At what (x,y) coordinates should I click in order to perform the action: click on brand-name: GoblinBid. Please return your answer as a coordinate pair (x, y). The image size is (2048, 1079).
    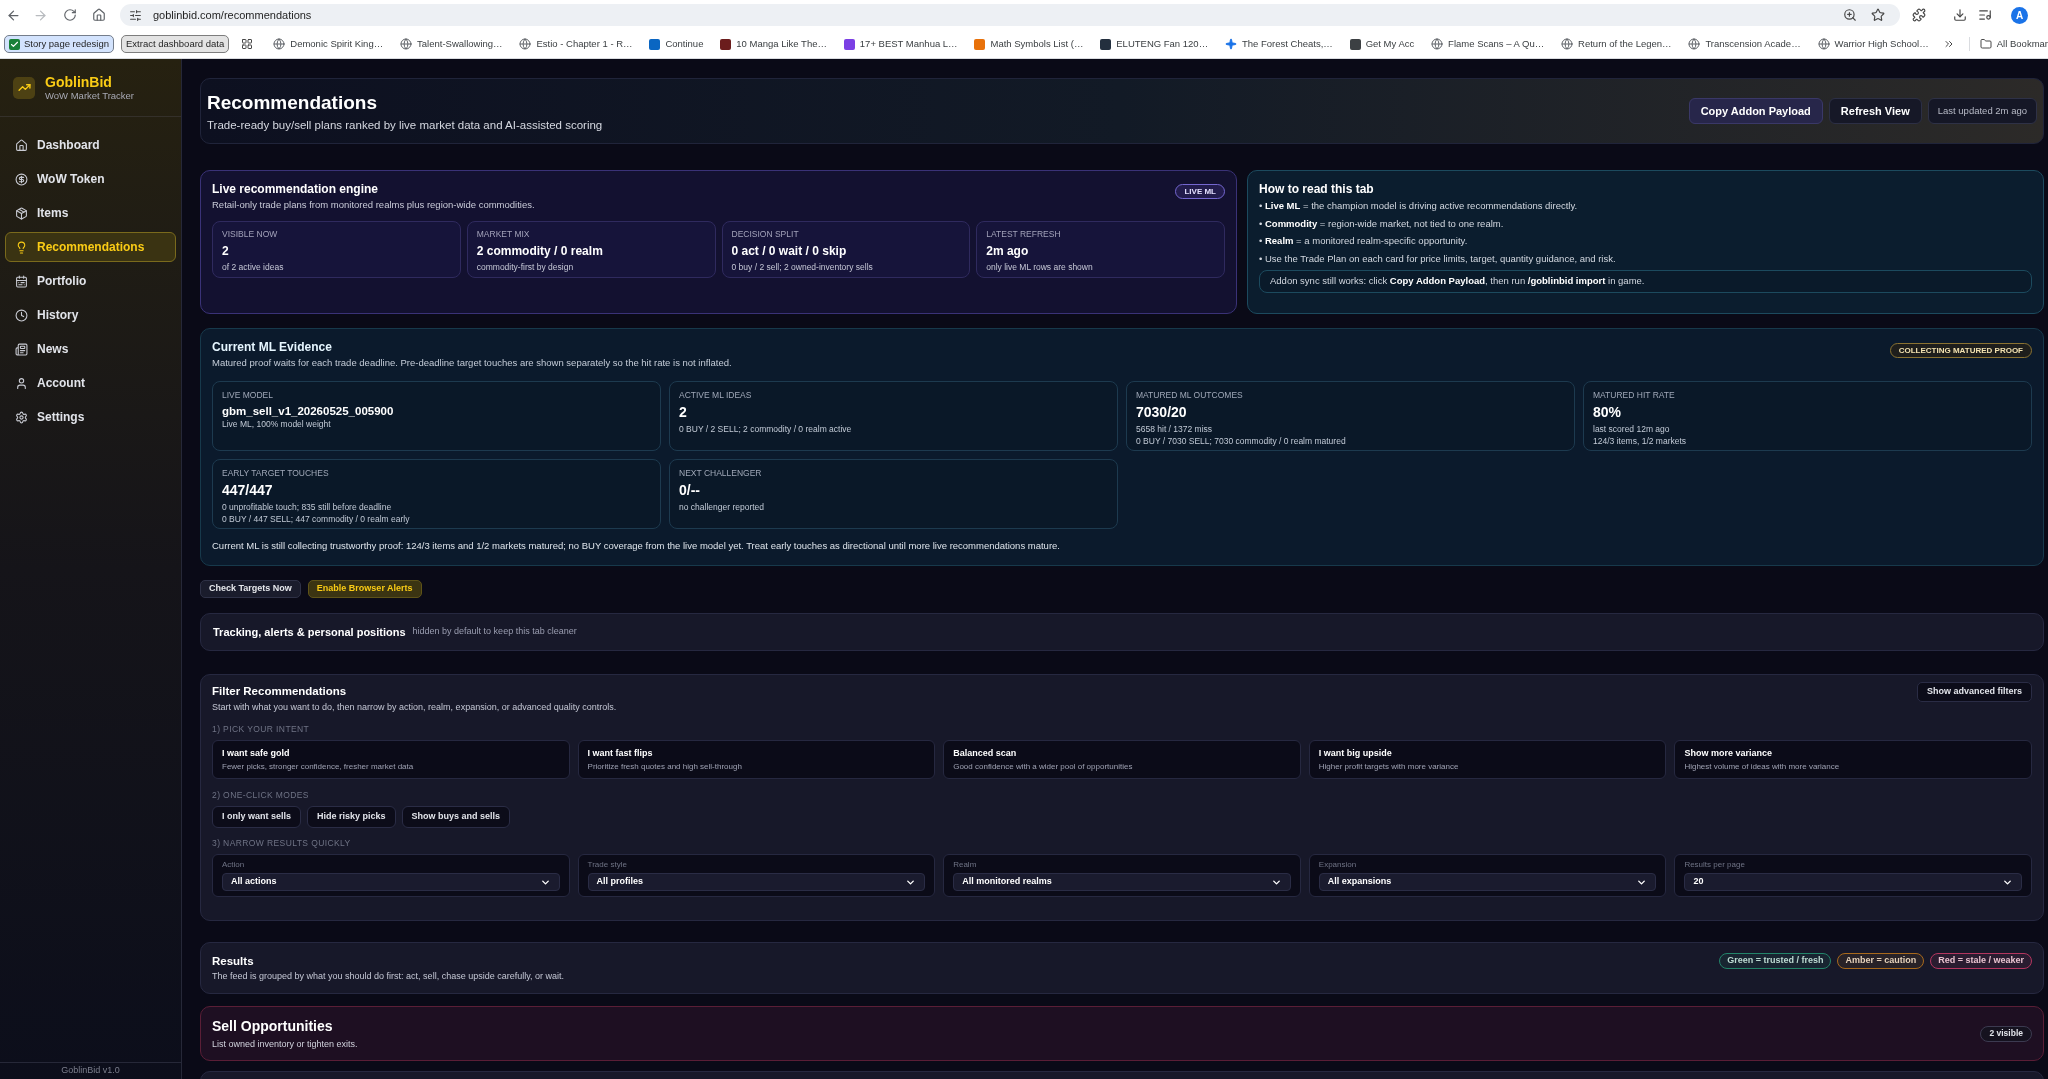
    Looking at the image, I should click on (79, 81).